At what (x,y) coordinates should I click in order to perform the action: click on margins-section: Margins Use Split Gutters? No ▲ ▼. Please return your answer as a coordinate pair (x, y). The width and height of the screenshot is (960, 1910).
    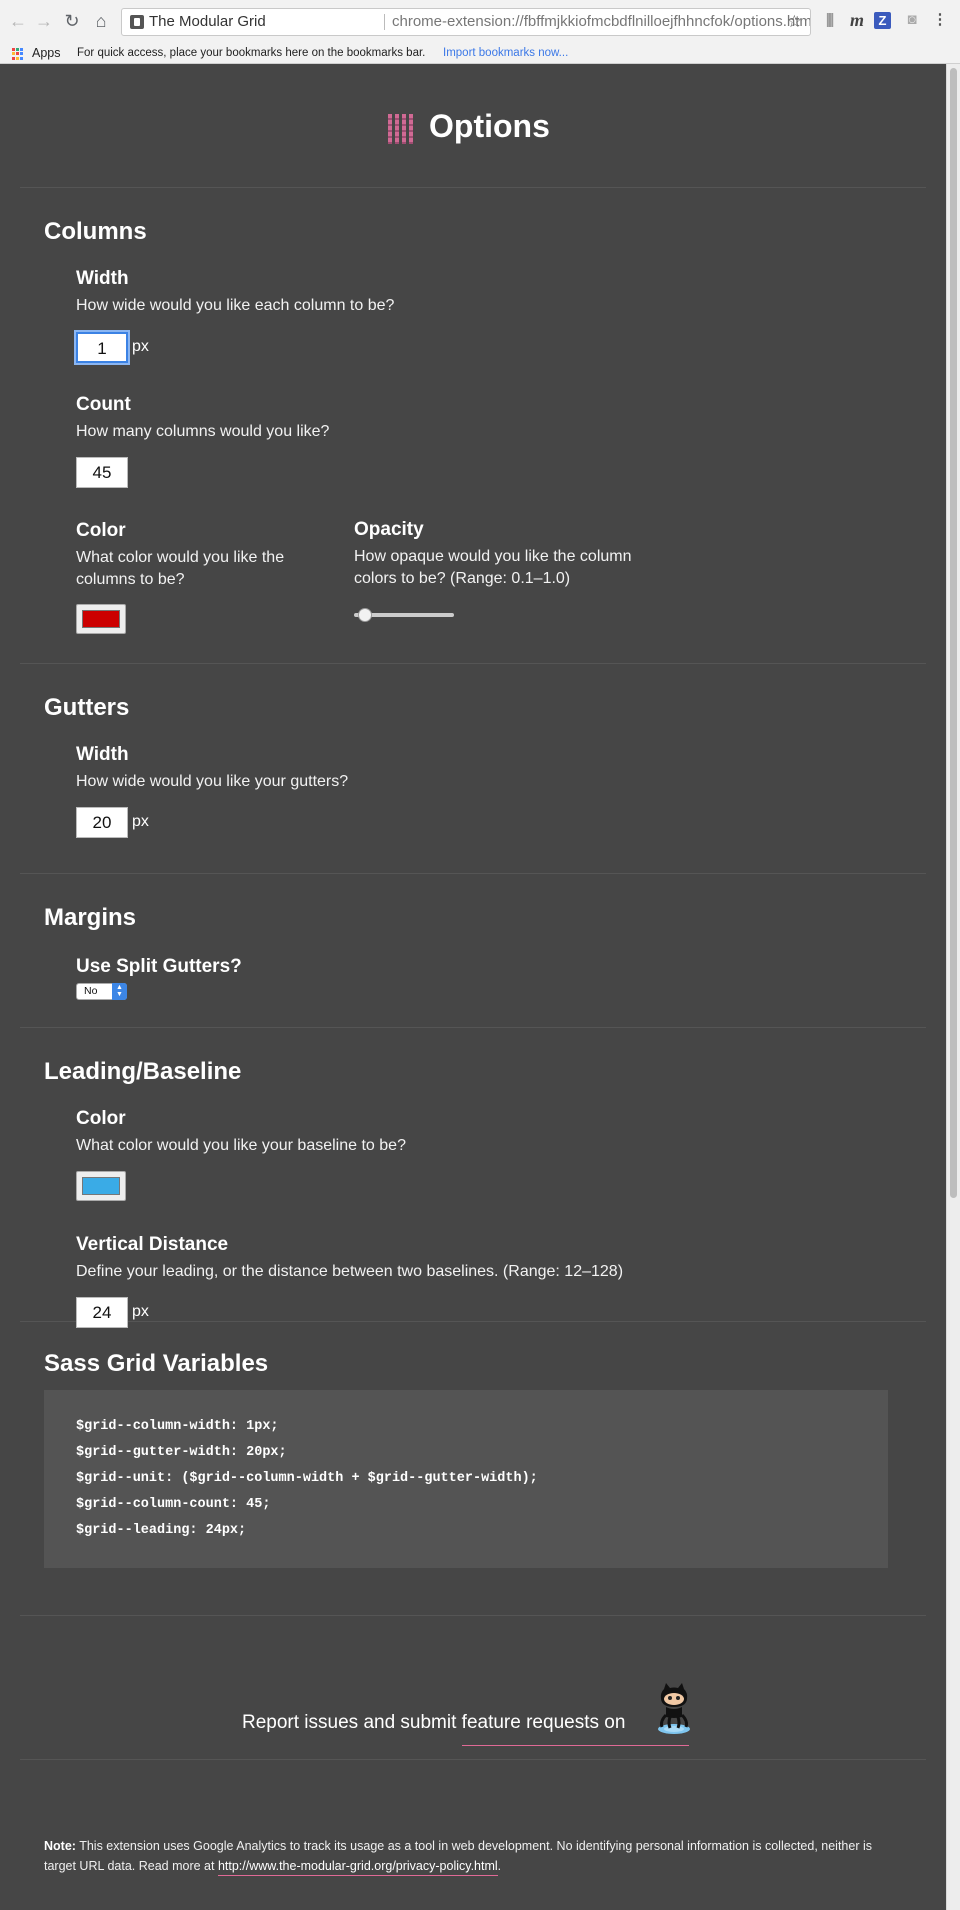
    Looking at the image, I should click on (473, 951).